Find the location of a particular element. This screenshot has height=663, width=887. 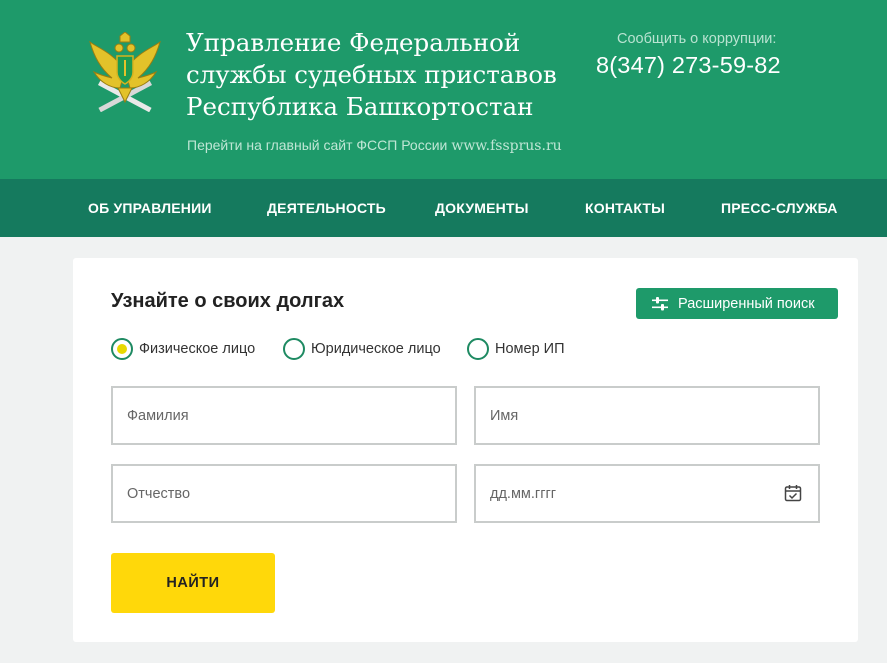

radio-circle-checked is located at coordinates (122, 349).